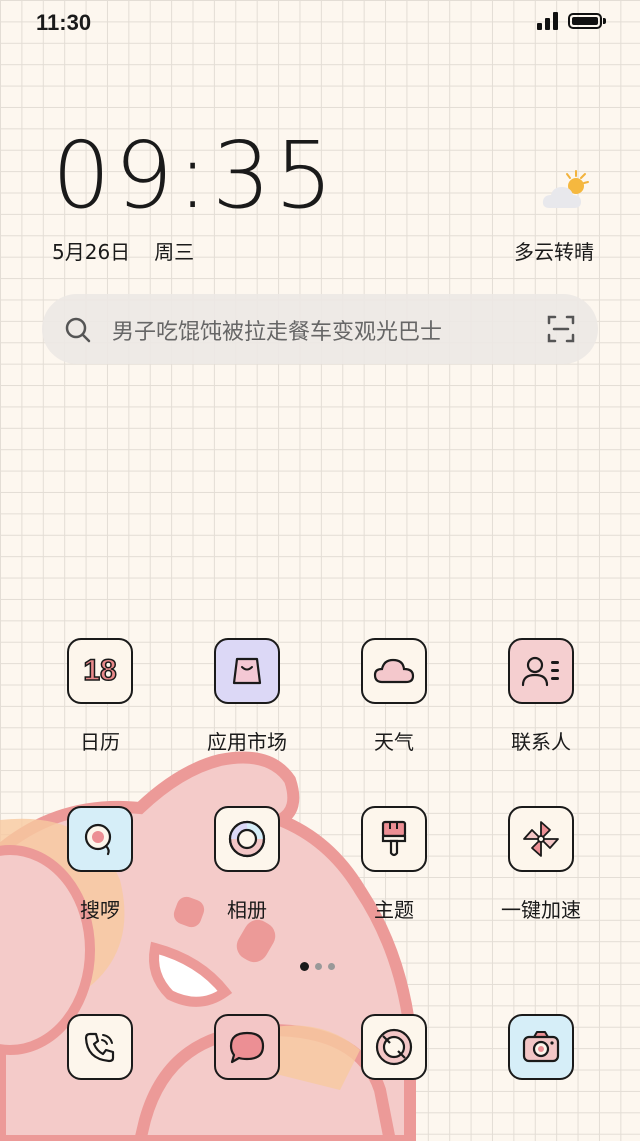  Describe the element at coordinates (100, 910) in the screenshot. I see `app-label: 搜啰` at that location.